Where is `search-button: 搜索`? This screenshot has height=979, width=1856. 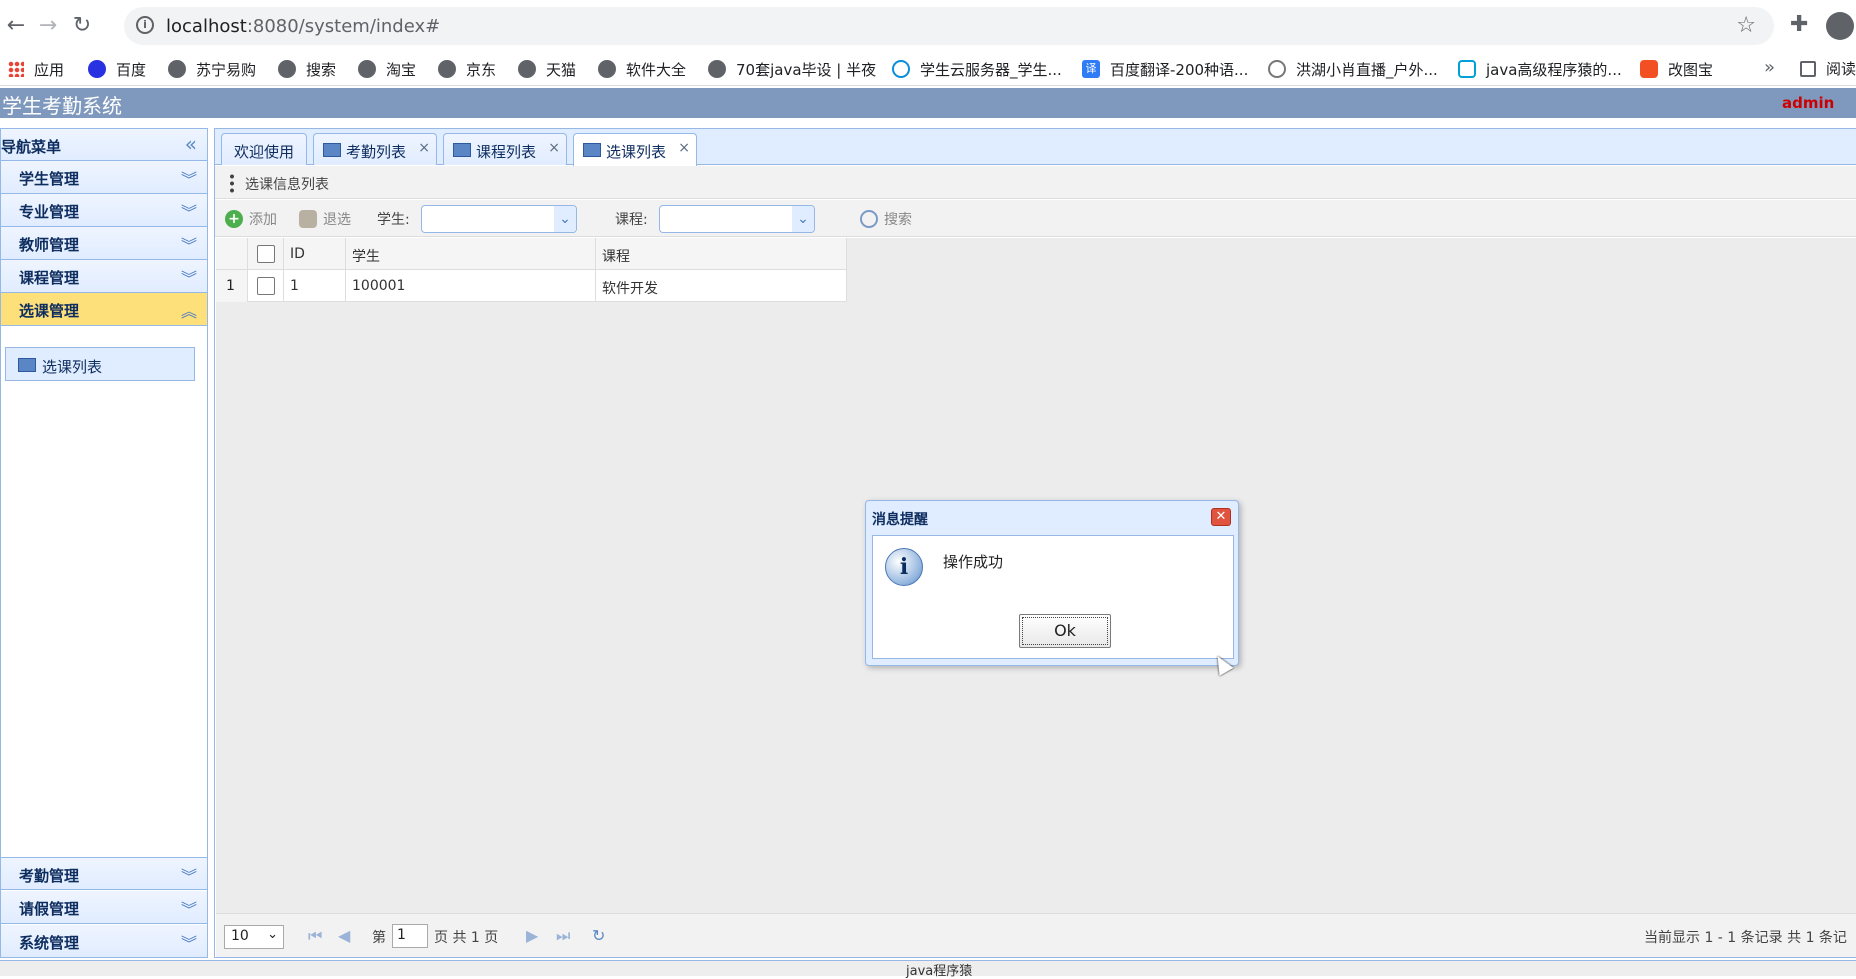 search-button: 搜索 is located at coordinates (886, 219).